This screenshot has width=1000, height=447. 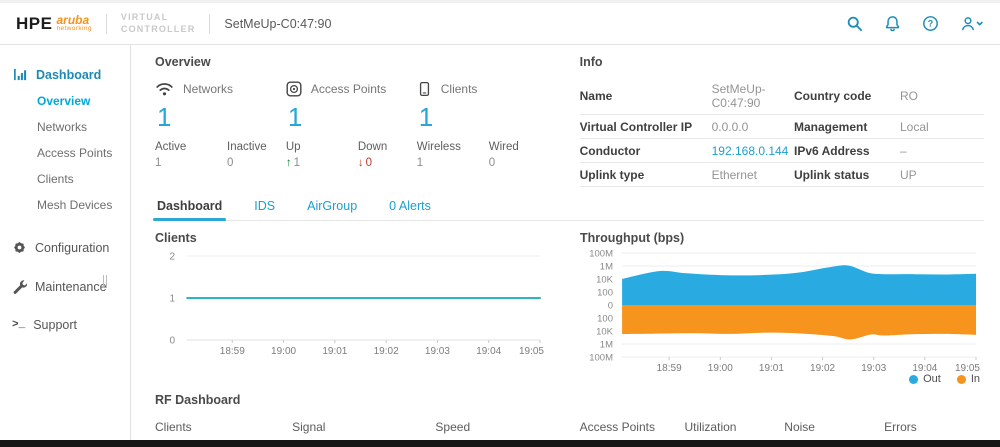 I want to click on in-series-dot, so click(x=961, y=379).